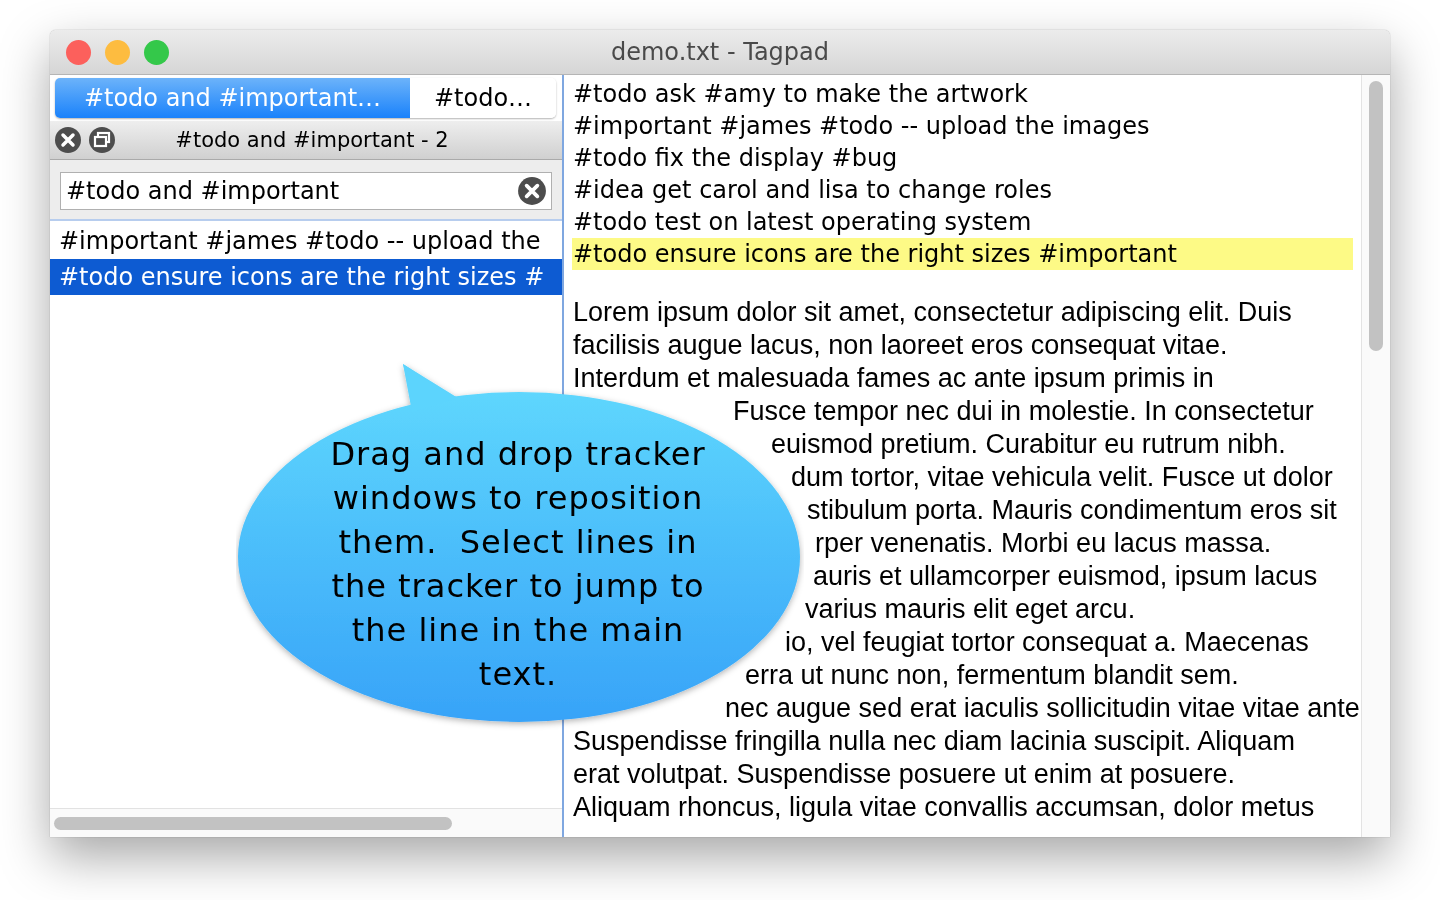 The width and height of the screenshot is (1440, 900). Describe the element at coordinates (532, 191) in the screenshot. I see `clear-icon` at that location.